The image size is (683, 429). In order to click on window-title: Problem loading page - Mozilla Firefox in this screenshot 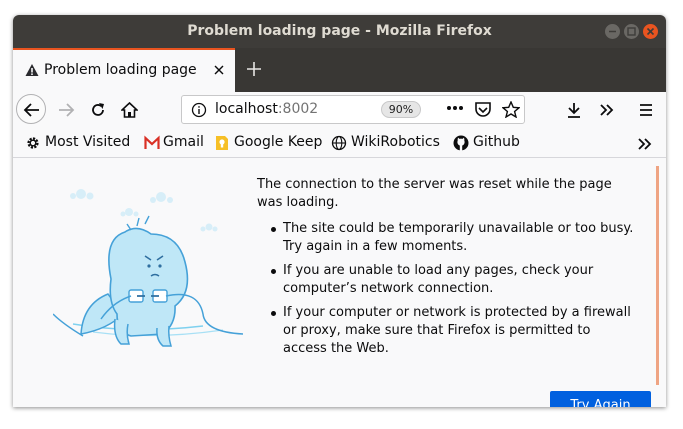, I will do `click(339, 31)`.